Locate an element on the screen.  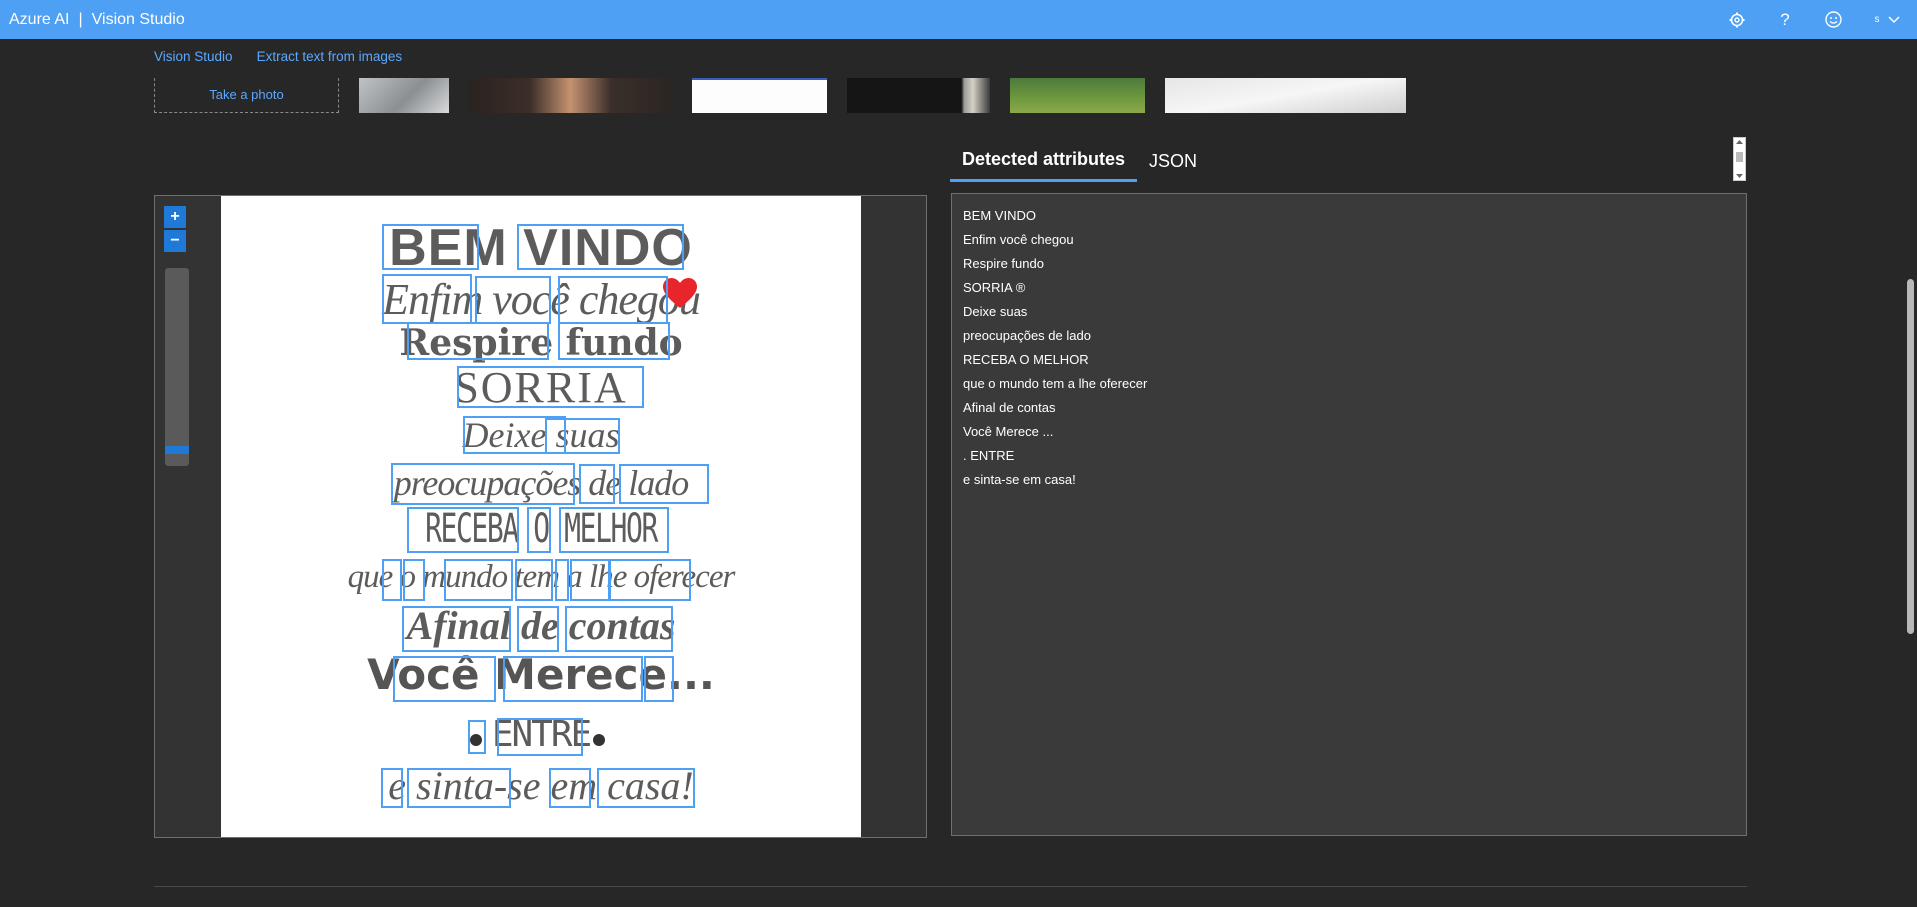
detected-line: Deixe suas is located at coordinates (995, 311).